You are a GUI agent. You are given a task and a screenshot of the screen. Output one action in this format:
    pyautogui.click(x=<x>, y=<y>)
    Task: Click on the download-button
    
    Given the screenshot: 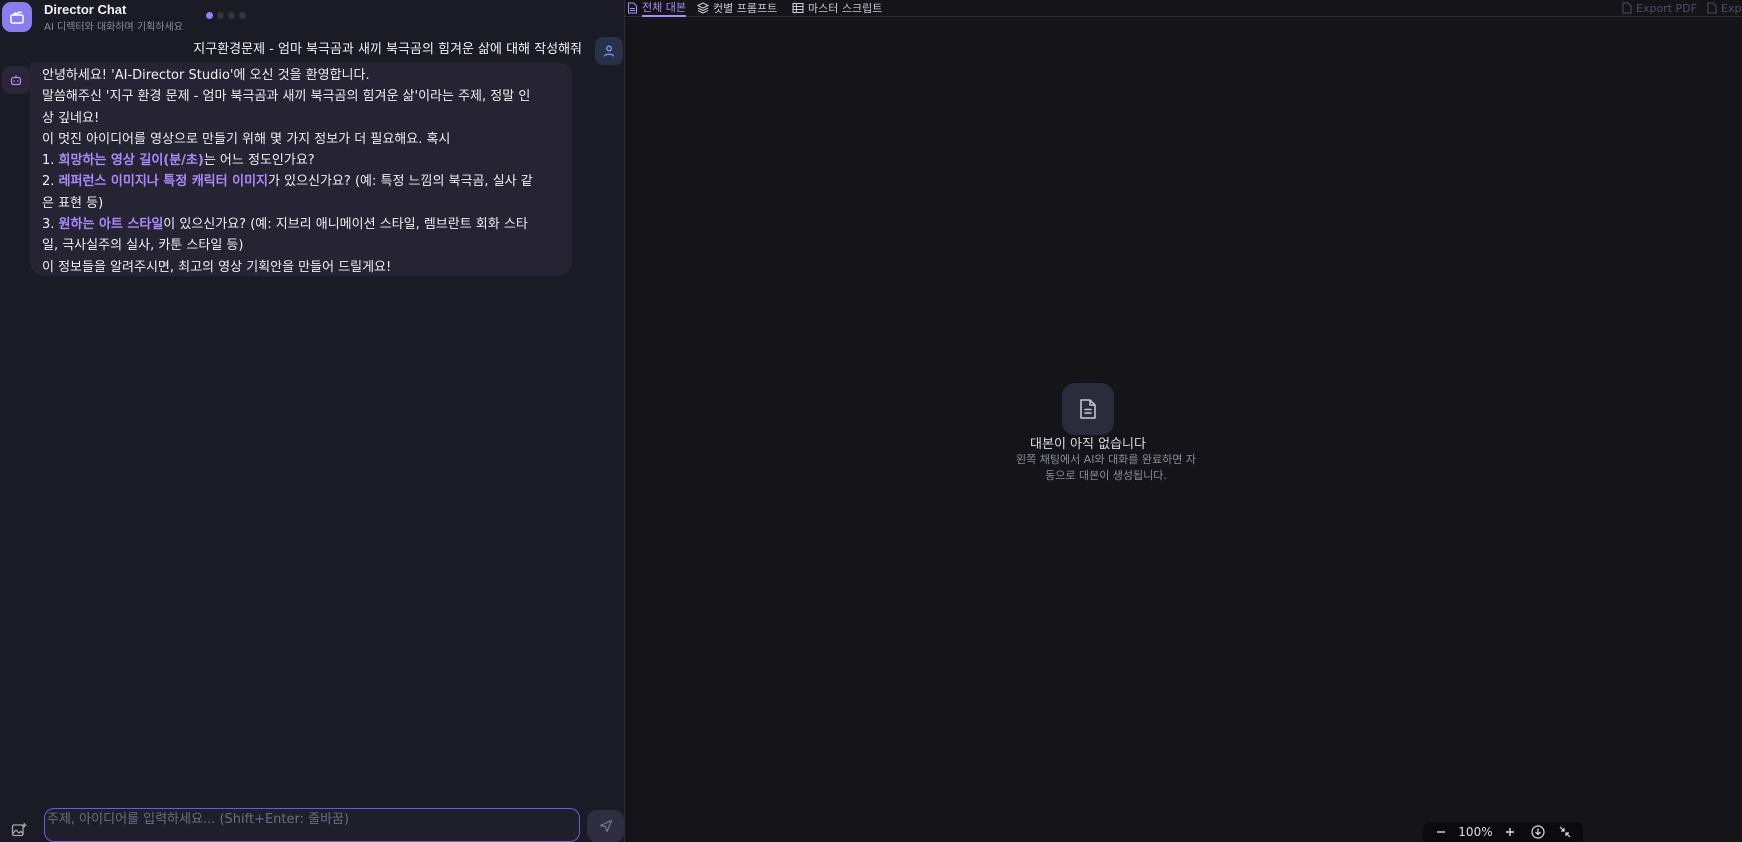 What is the action you would take?
    pyautogui.click(x=1538, y=832)
    